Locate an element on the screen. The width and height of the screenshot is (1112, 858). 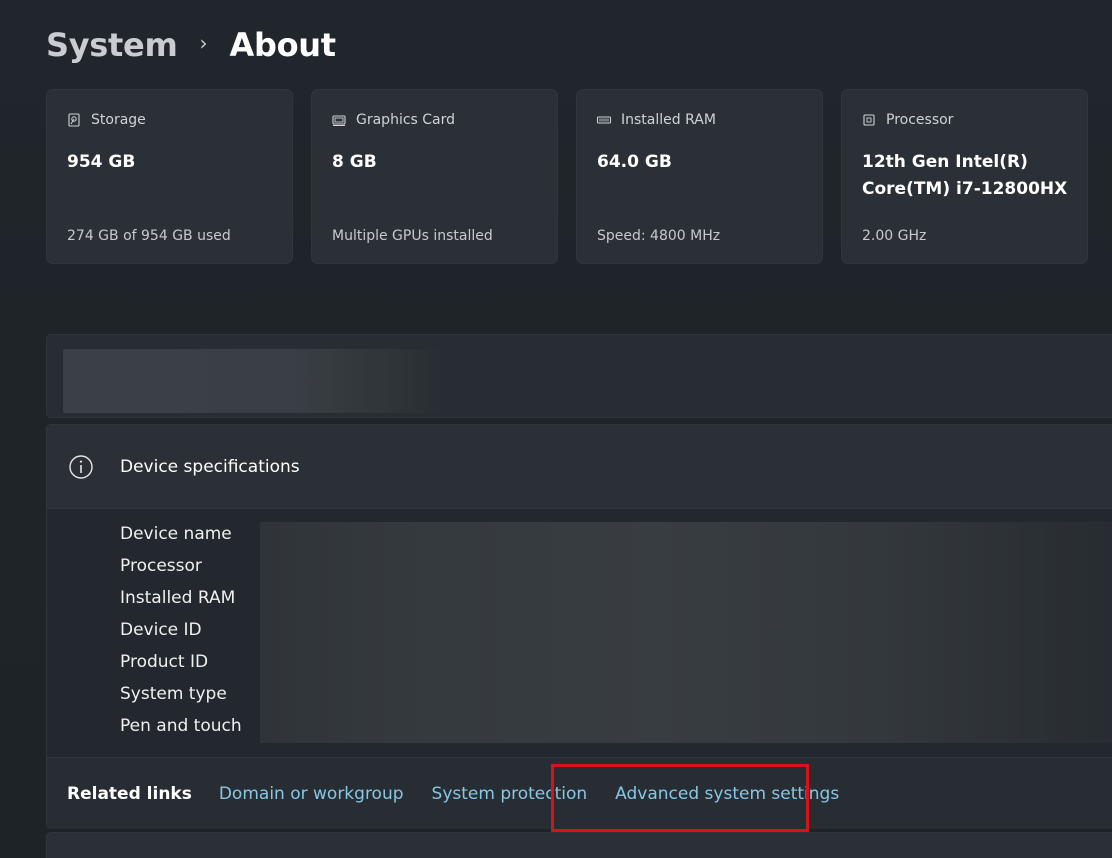
chevron-right-icon: › is located at coordinates (203, 43).